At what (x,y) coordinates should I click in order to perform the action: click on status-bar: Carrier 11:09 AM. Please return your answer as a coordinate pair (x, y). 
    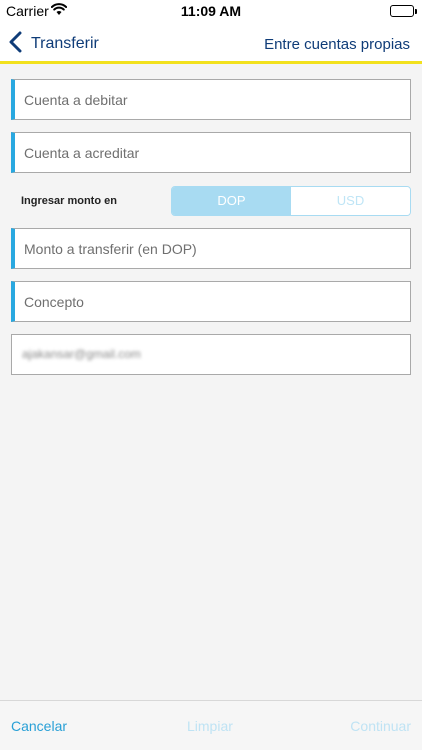
    Looking at the image, I should click on (211, 11).